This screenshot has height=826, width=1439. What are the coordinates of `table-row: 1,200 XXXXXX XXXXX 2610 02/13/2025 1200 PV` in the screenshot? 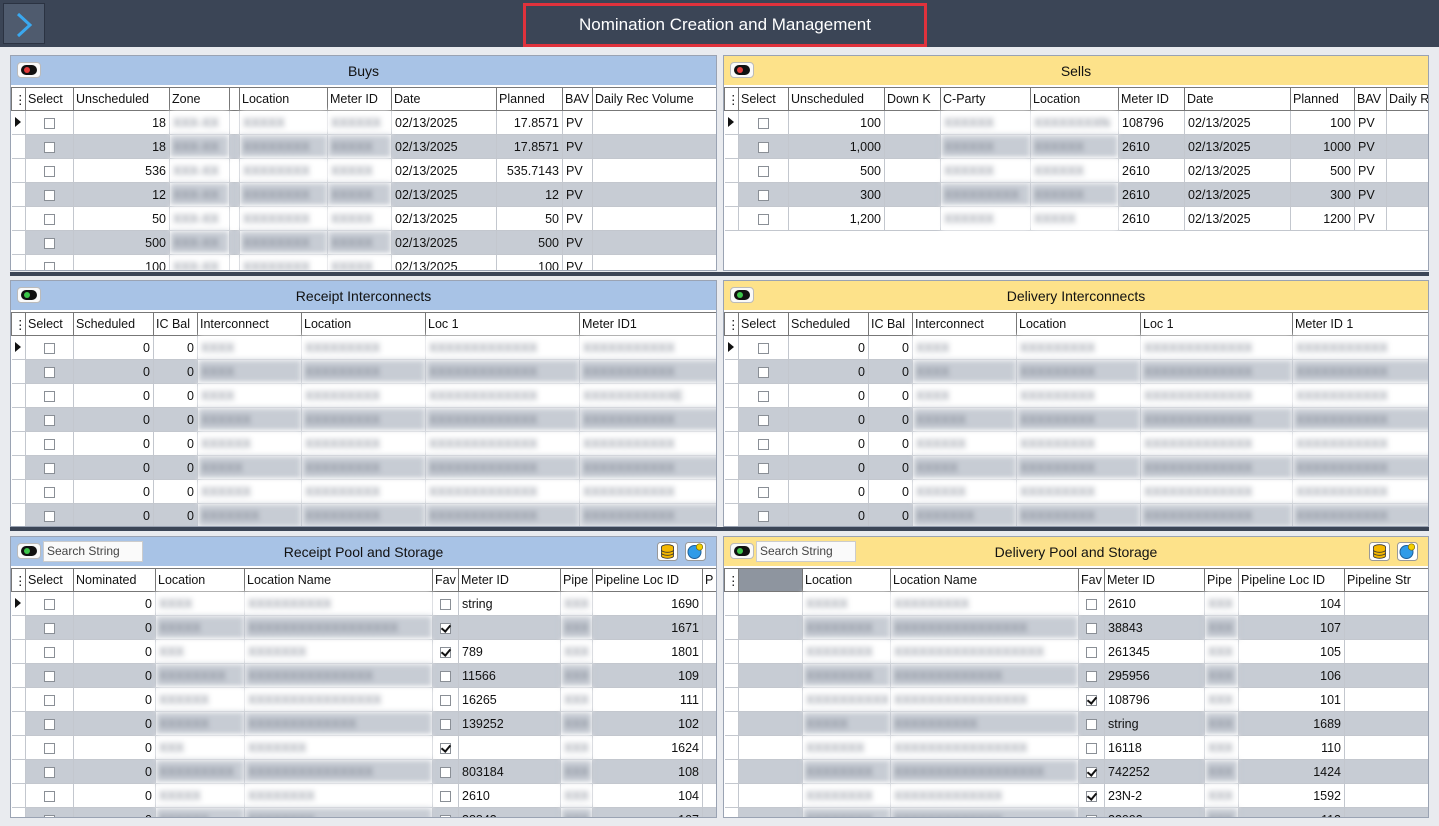 It's located at (1076, 218).